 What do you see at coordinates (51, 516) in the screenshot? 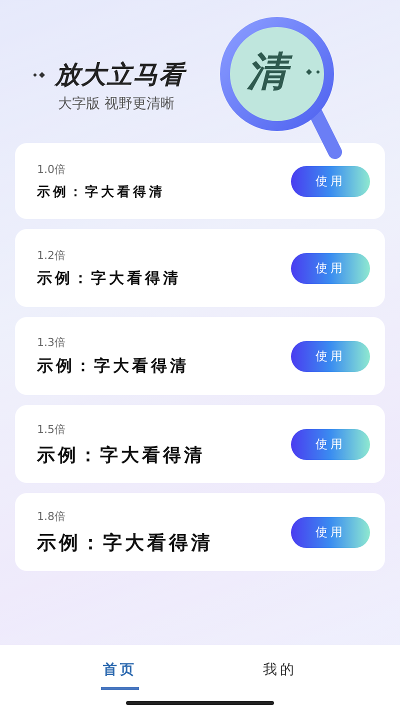
I see `scale-label: 1.8倍` at bounding box center [51, 516].